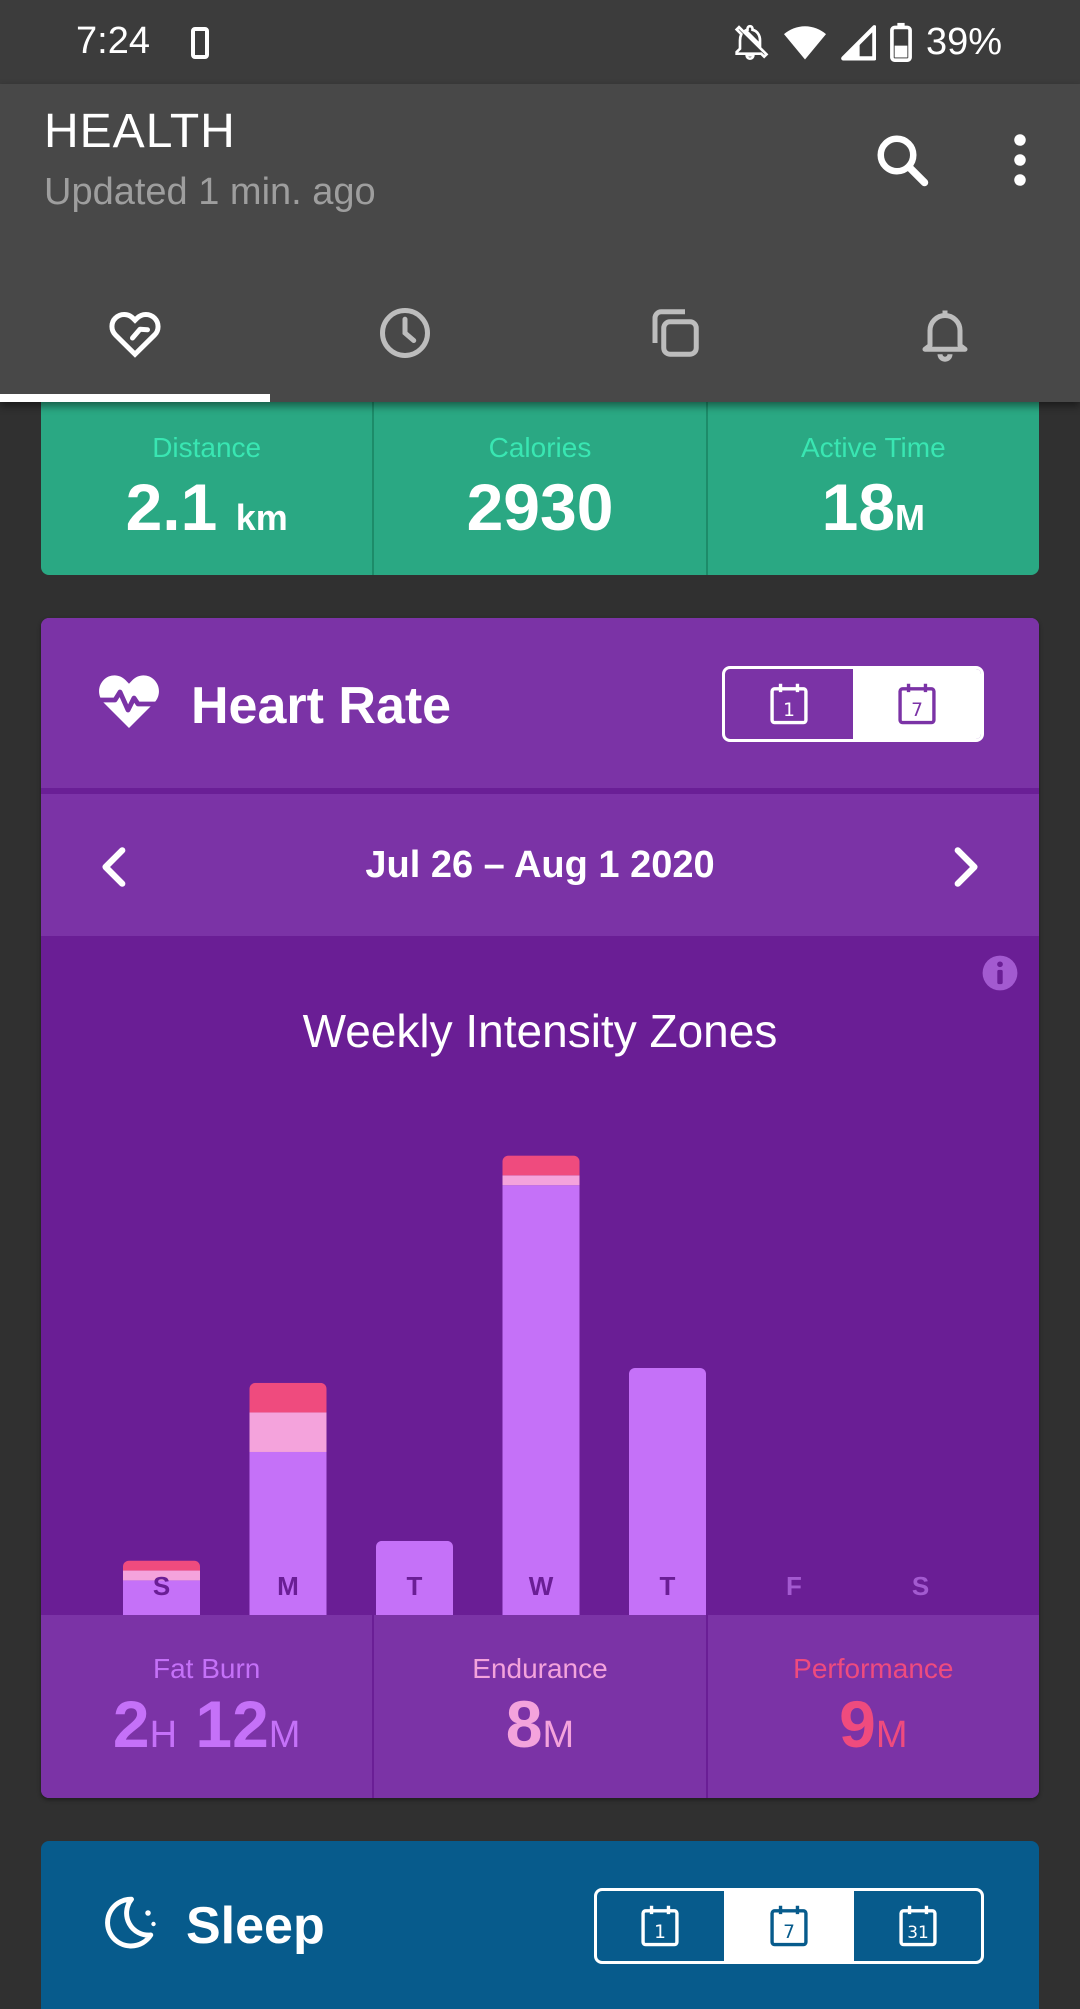 Image resolution: width=1080 pixels, height=2009 pixels. I want to click on active-time-value: 18M, so click(873, 507).